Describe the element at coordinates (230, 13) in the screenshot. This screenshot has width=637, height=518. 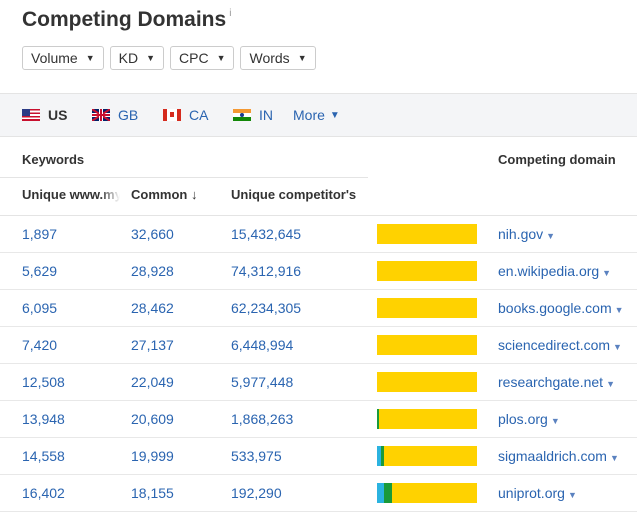
I see `info-icon: i` at that location.